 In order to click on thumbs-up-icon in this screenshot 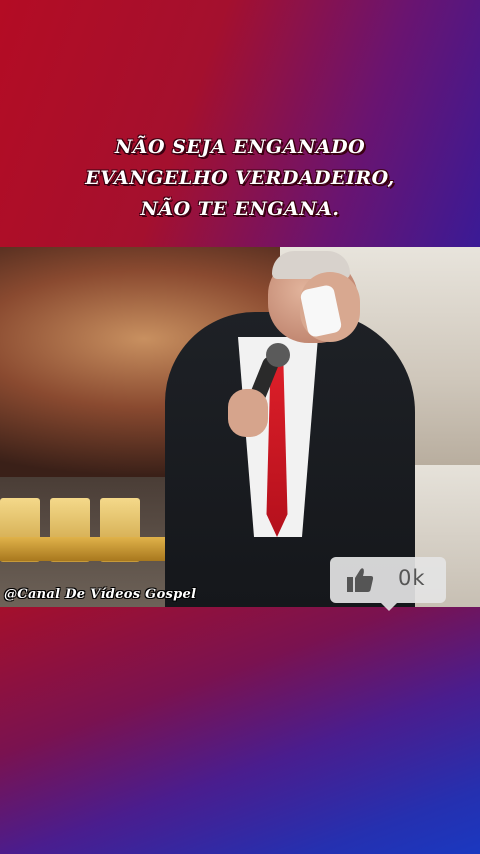, I will do `click(360, 580)`.